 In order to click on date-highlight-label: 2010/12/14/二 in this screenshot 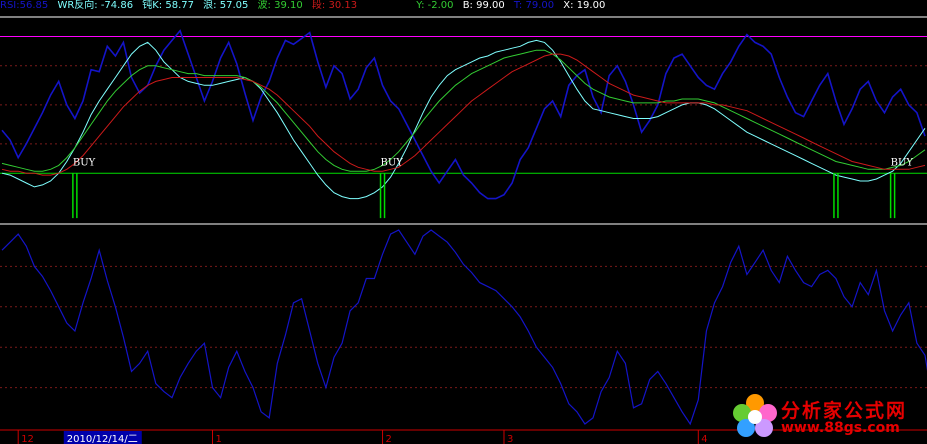, I will do `click(102, 439)`.